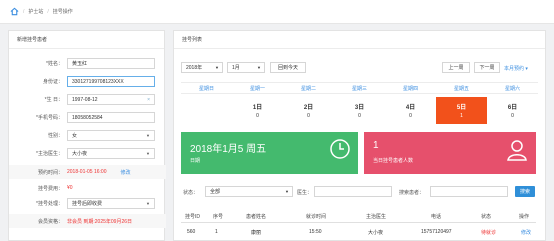  Describe the element at coordinates (277, 12) in the screenshot. I see `breadcrumb: / 护士站 / 挂号操作` at that location.